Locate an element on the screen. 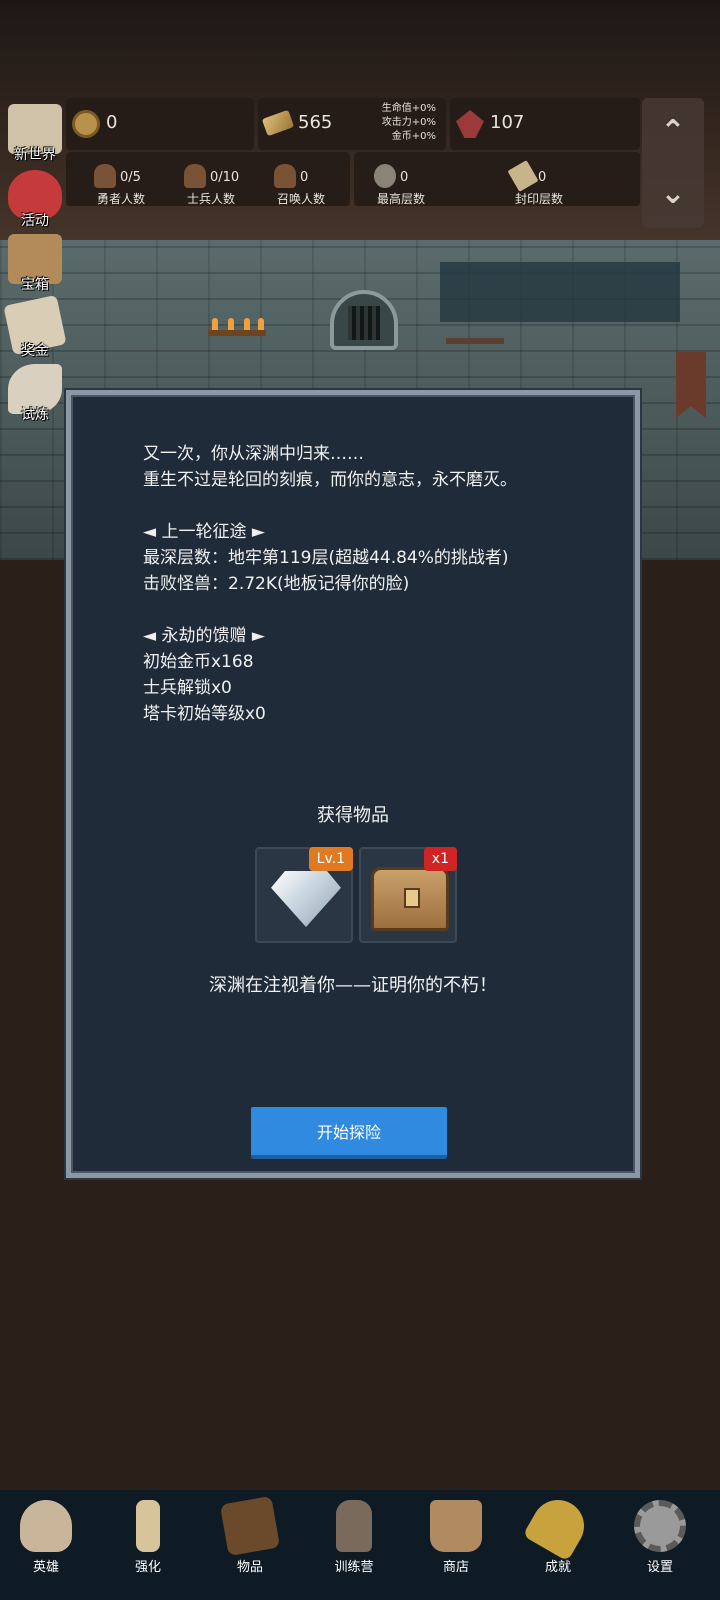 This screenshot has width=720, height=1600. hero-count: 0/5 勇者人数 is located at coordinates (121, 179).